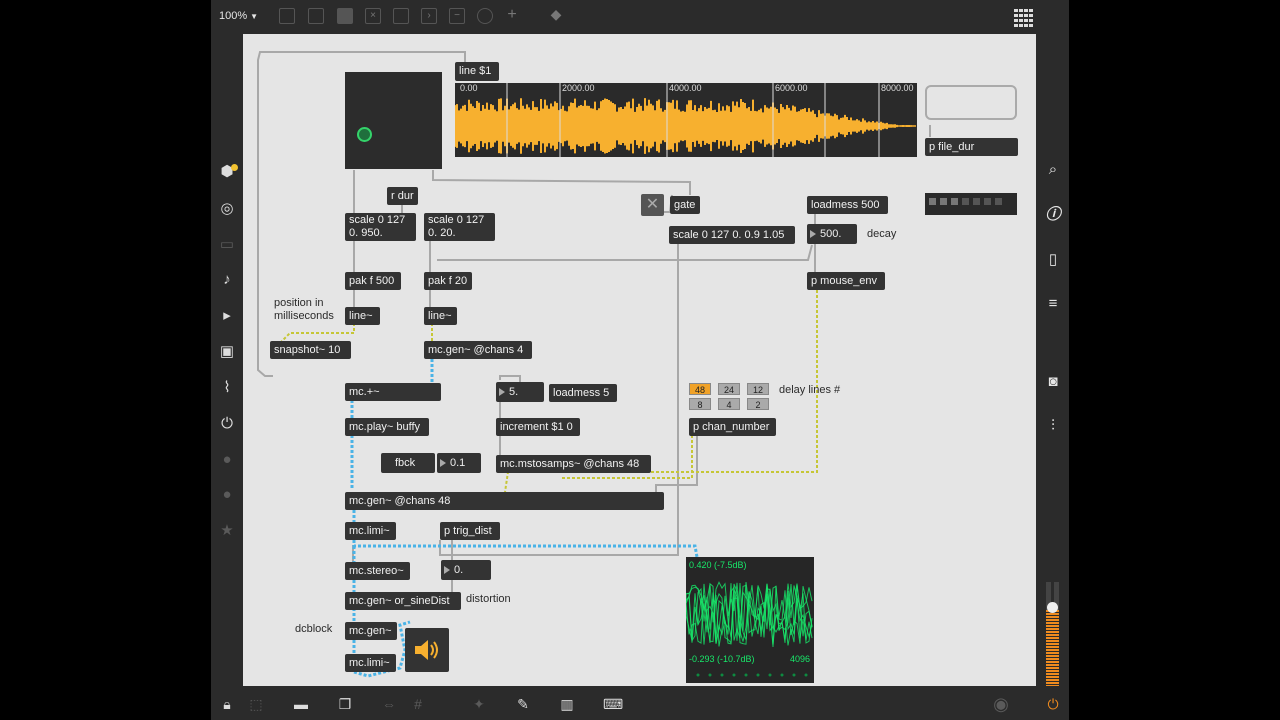 The image size is (1280, 720). What do you see at coordinates (810, 390) in the screenshot?
I see `delay-lines-comment: delay lines #` at bounding box center [810, 390].